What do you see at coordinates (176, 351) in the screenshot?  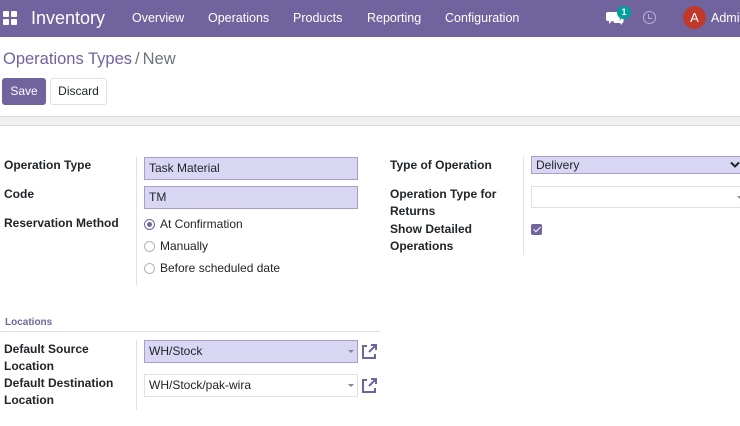 I see `source-location-value: WH/Stock` at bounding box center [176, 351].